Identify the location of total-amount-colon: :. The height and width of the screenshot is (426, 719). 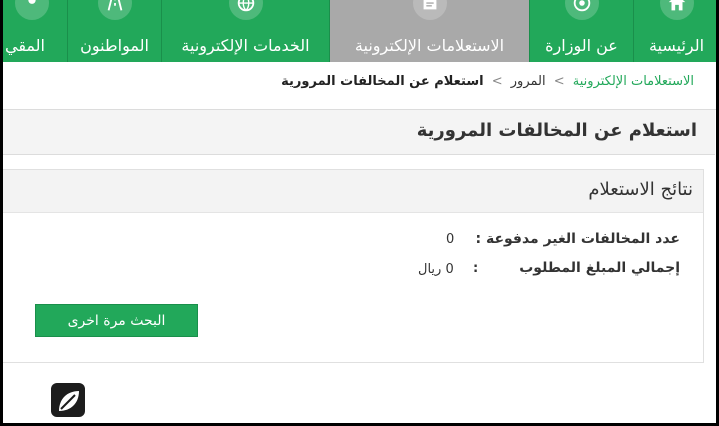
(476, 268).